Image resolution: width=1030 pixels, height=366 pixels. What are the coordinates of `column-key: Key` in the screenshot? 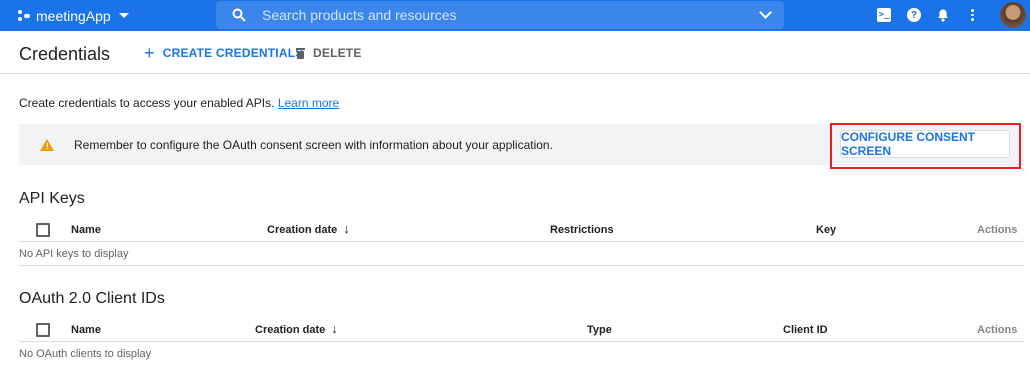 It's located at (826, 230).